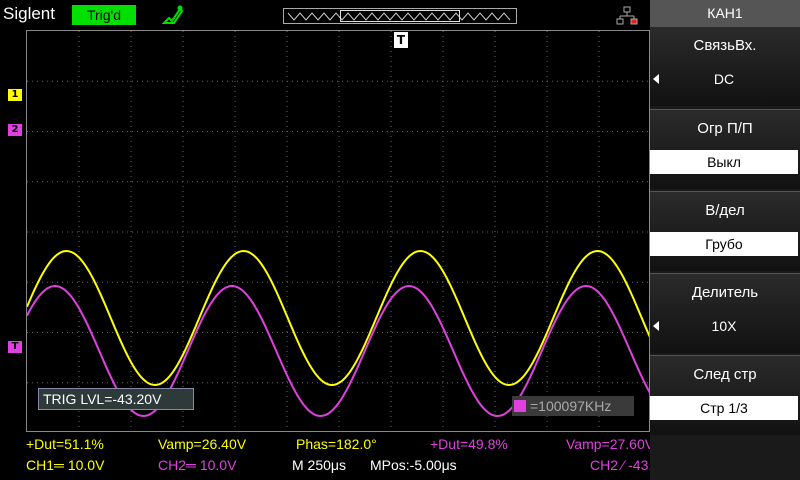 This screenshot has height=480, width=800. What do you see at coordinates (724, 244) in the screenshot?
I see `menu-item-value: Грубо` at bounding box center [724, 244].